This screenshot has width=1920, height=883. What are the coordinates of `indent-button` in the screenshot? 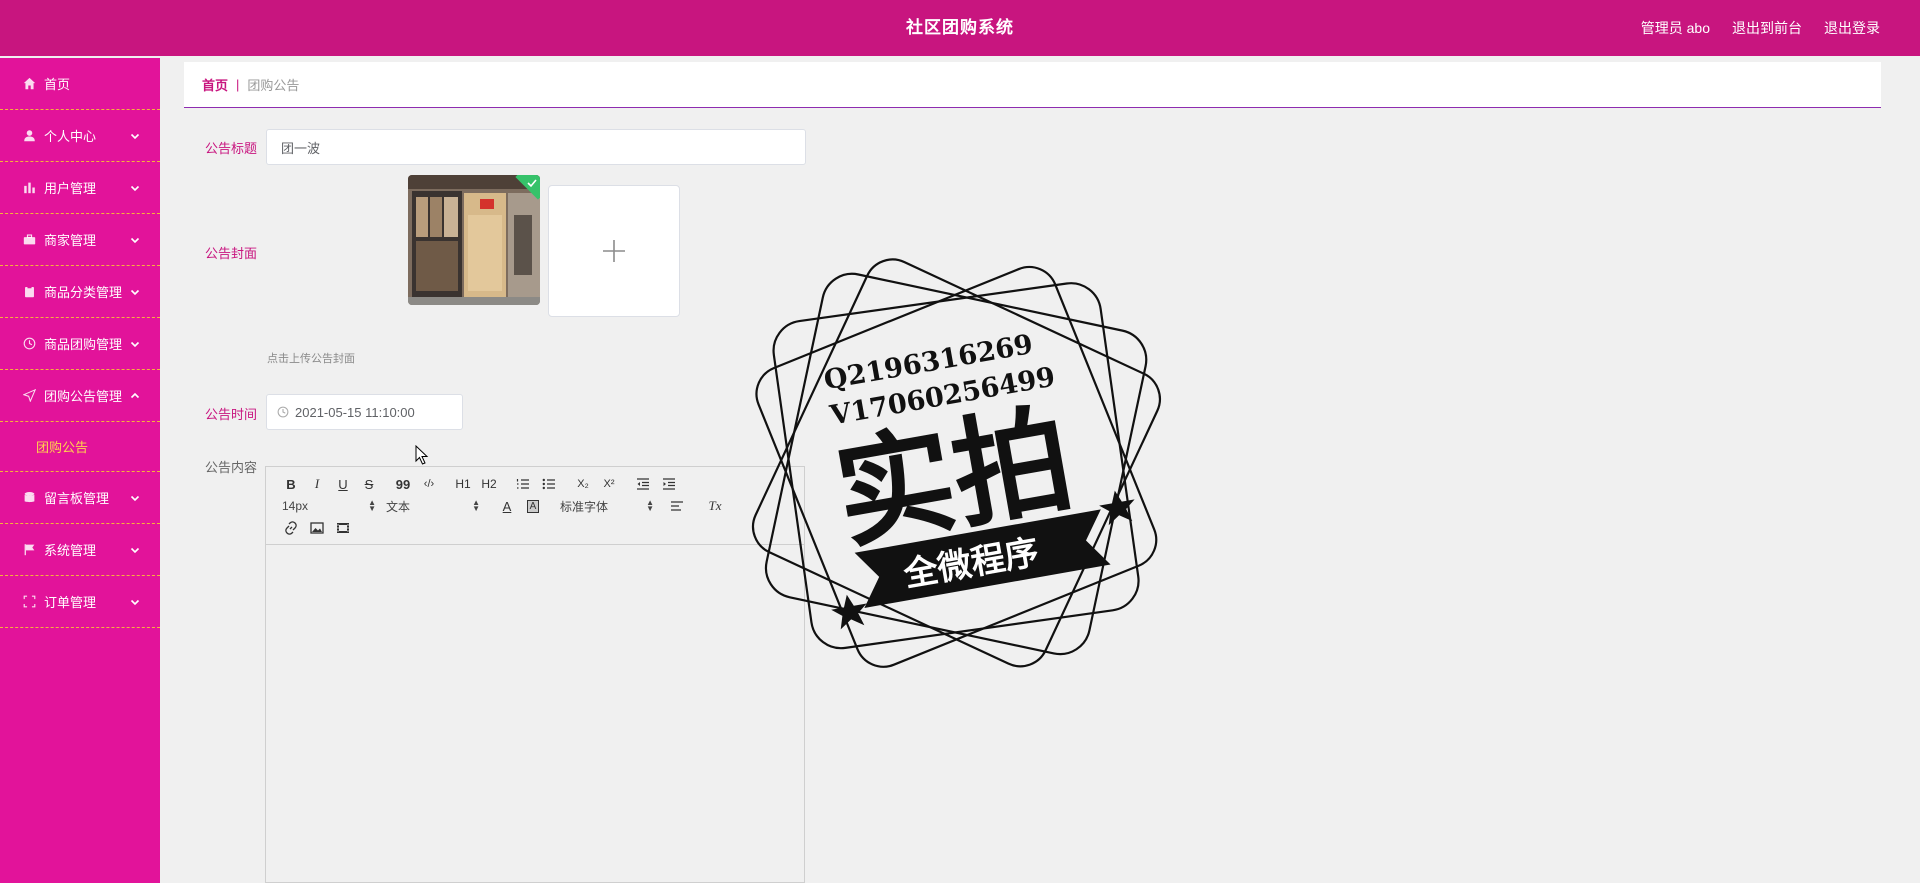 It's located at (669, 484).